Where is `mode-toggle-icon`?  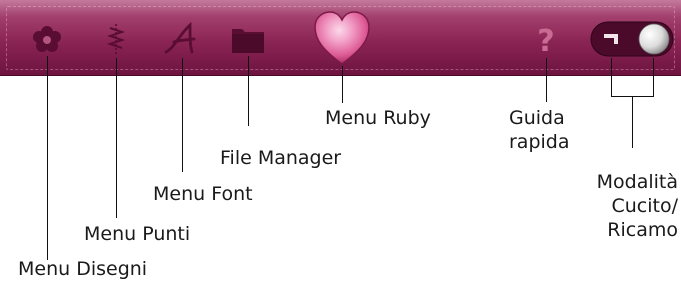
mode-toggle-icon is located at coordinates (632, 39).